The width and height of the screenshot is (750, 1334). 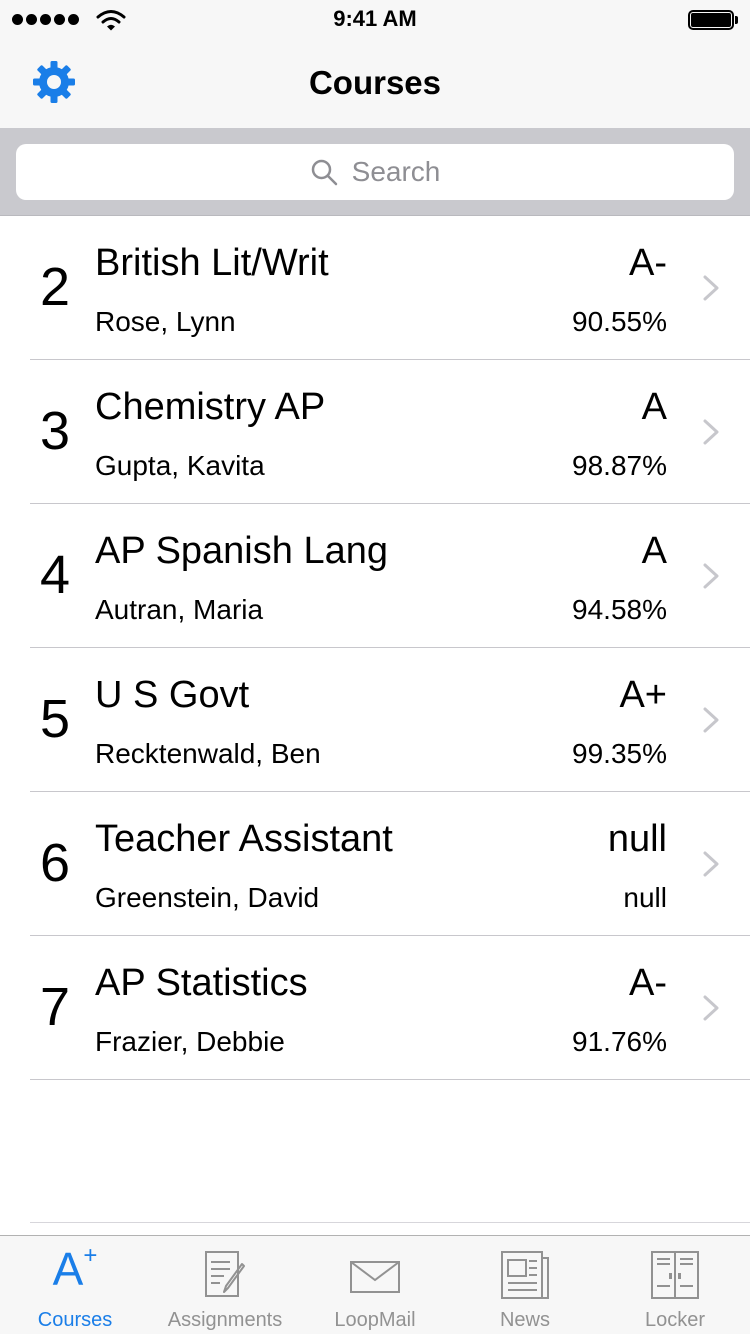 What do you see at coordinates (225, 1320) in the screenshot?
I see `tab-label: Assignments` at bounding box center [225, 1320].